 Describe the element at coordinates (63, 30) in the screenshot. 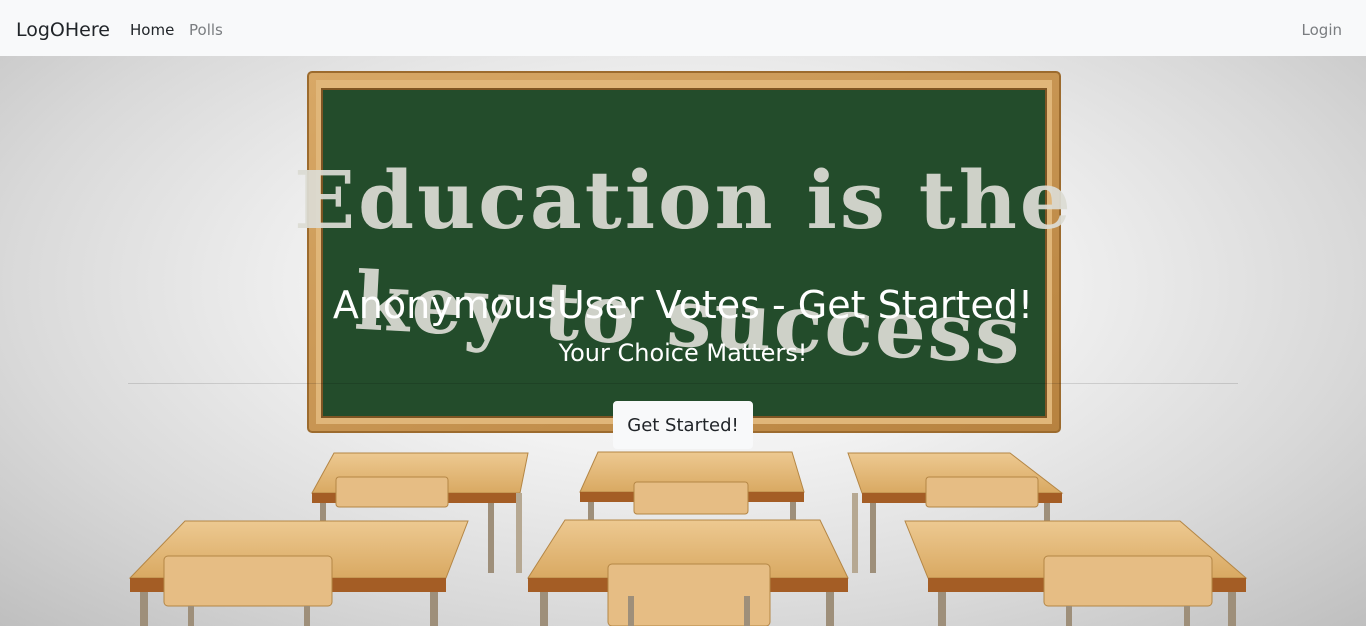

I see `brand-logo: LogOHere` at that location.